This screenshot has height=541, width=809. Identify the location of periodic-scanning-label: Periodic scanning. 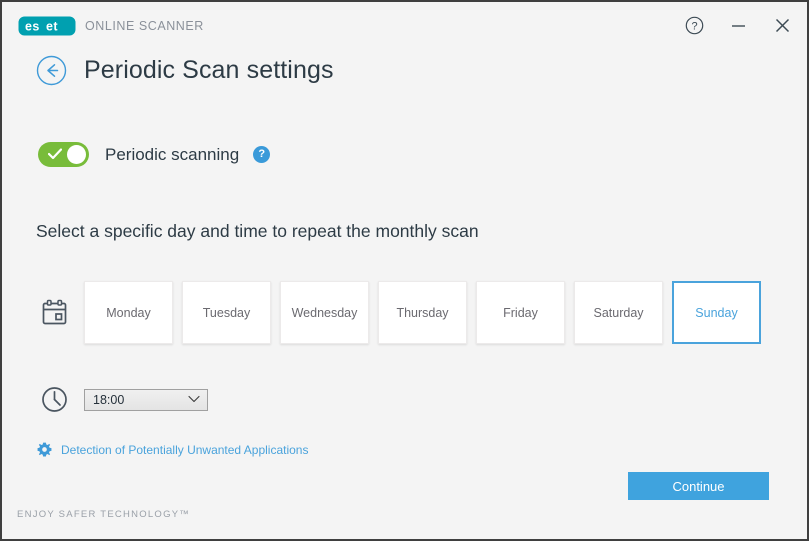
(172, 154).